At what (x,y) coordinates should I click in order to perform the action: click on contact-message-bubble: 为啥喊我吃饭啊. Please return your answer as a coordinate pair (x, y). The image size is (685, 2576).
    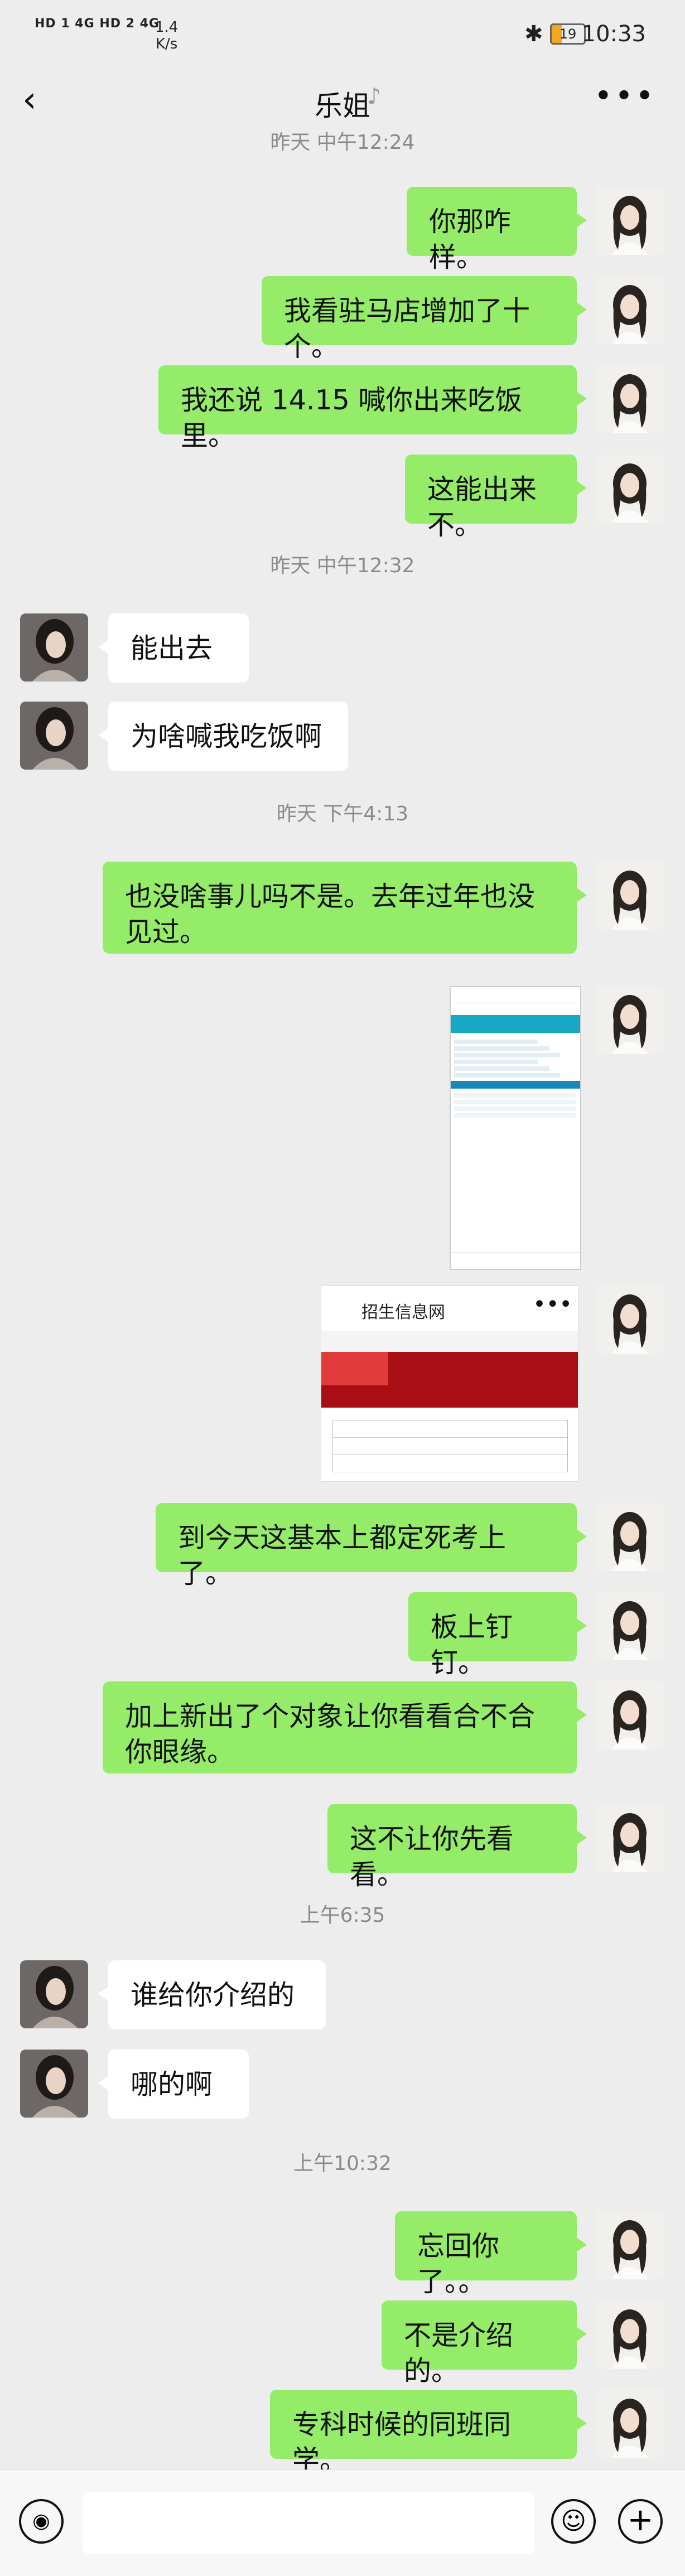
    Looking at the image, I should click on (223, 737).